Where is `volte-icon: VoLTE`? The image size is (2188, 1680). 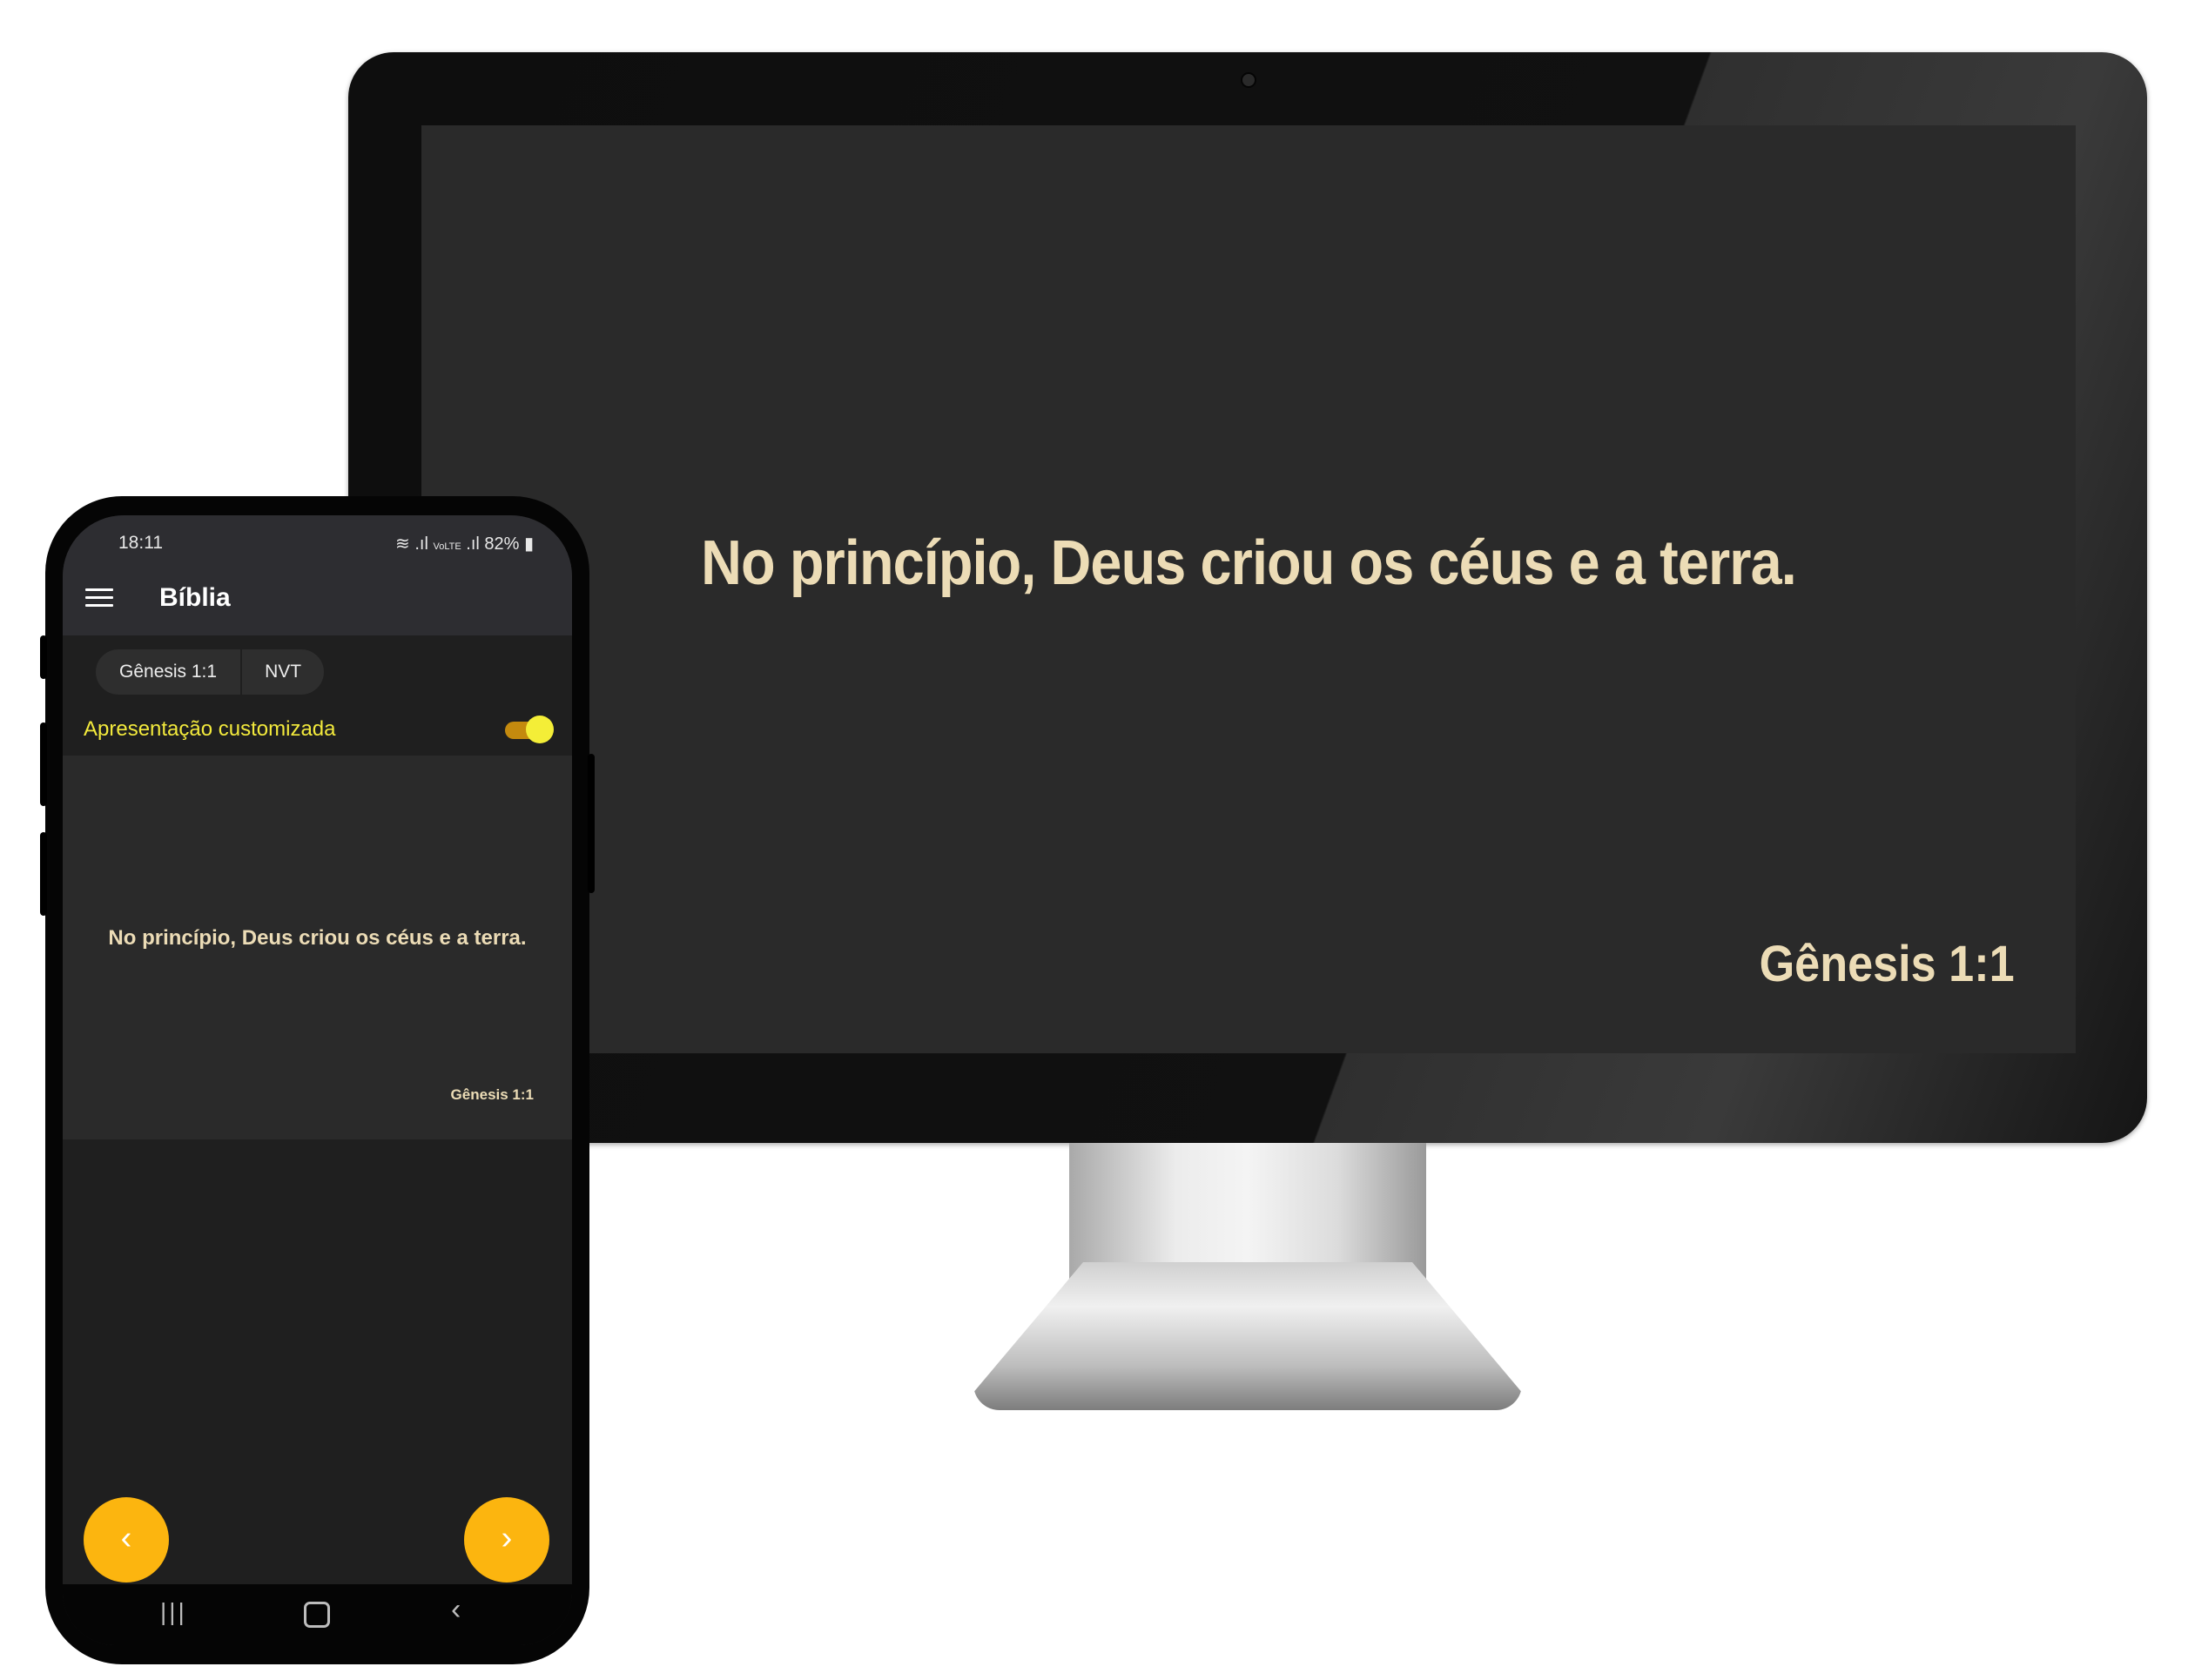
volte-icon: VoLTE is located at coordinates (447, 546).